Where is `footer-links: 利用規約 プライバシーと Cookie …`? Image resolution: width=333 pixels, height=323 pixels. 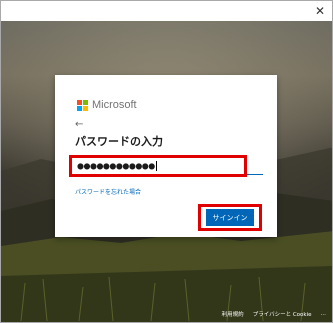 footer-links: 利用規約 プライバシーと Cookie … is located at coordinates (274, 314).